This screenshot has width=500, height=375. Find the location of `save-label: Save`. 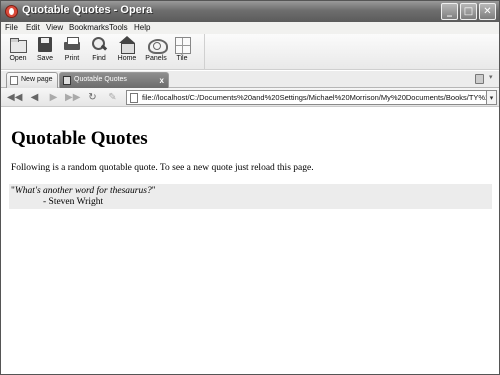

save-label: Save is located at coordinates (45, 58).